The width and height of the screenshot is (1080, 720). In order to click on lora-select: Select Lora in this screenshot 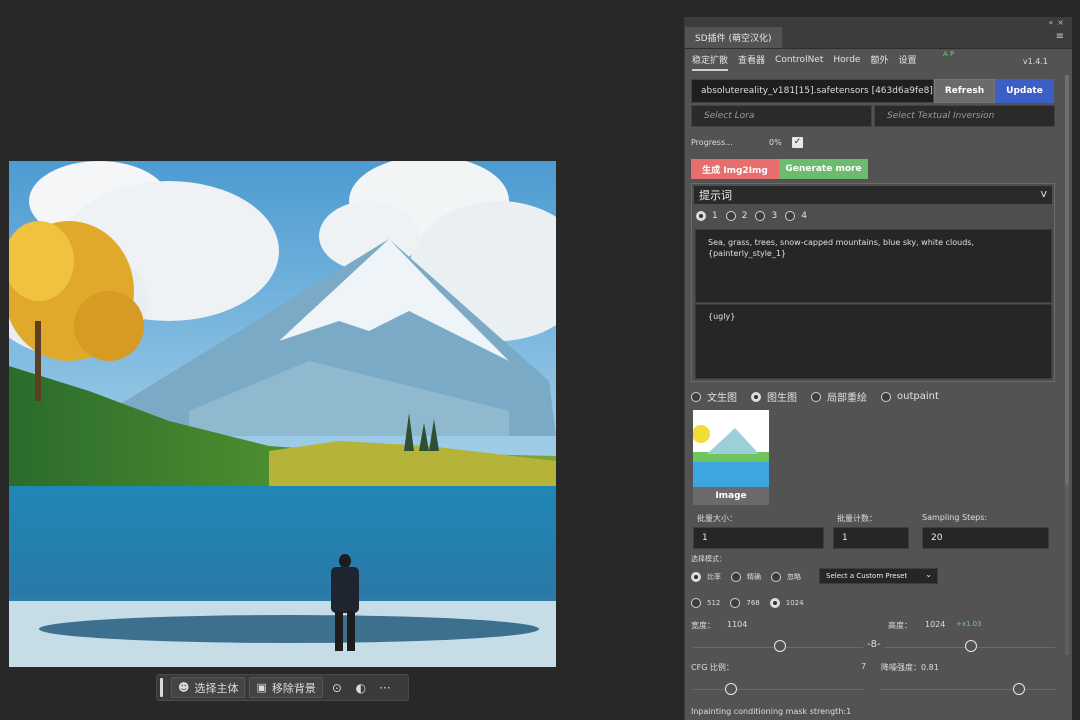, I will do `click(781, 116)`.